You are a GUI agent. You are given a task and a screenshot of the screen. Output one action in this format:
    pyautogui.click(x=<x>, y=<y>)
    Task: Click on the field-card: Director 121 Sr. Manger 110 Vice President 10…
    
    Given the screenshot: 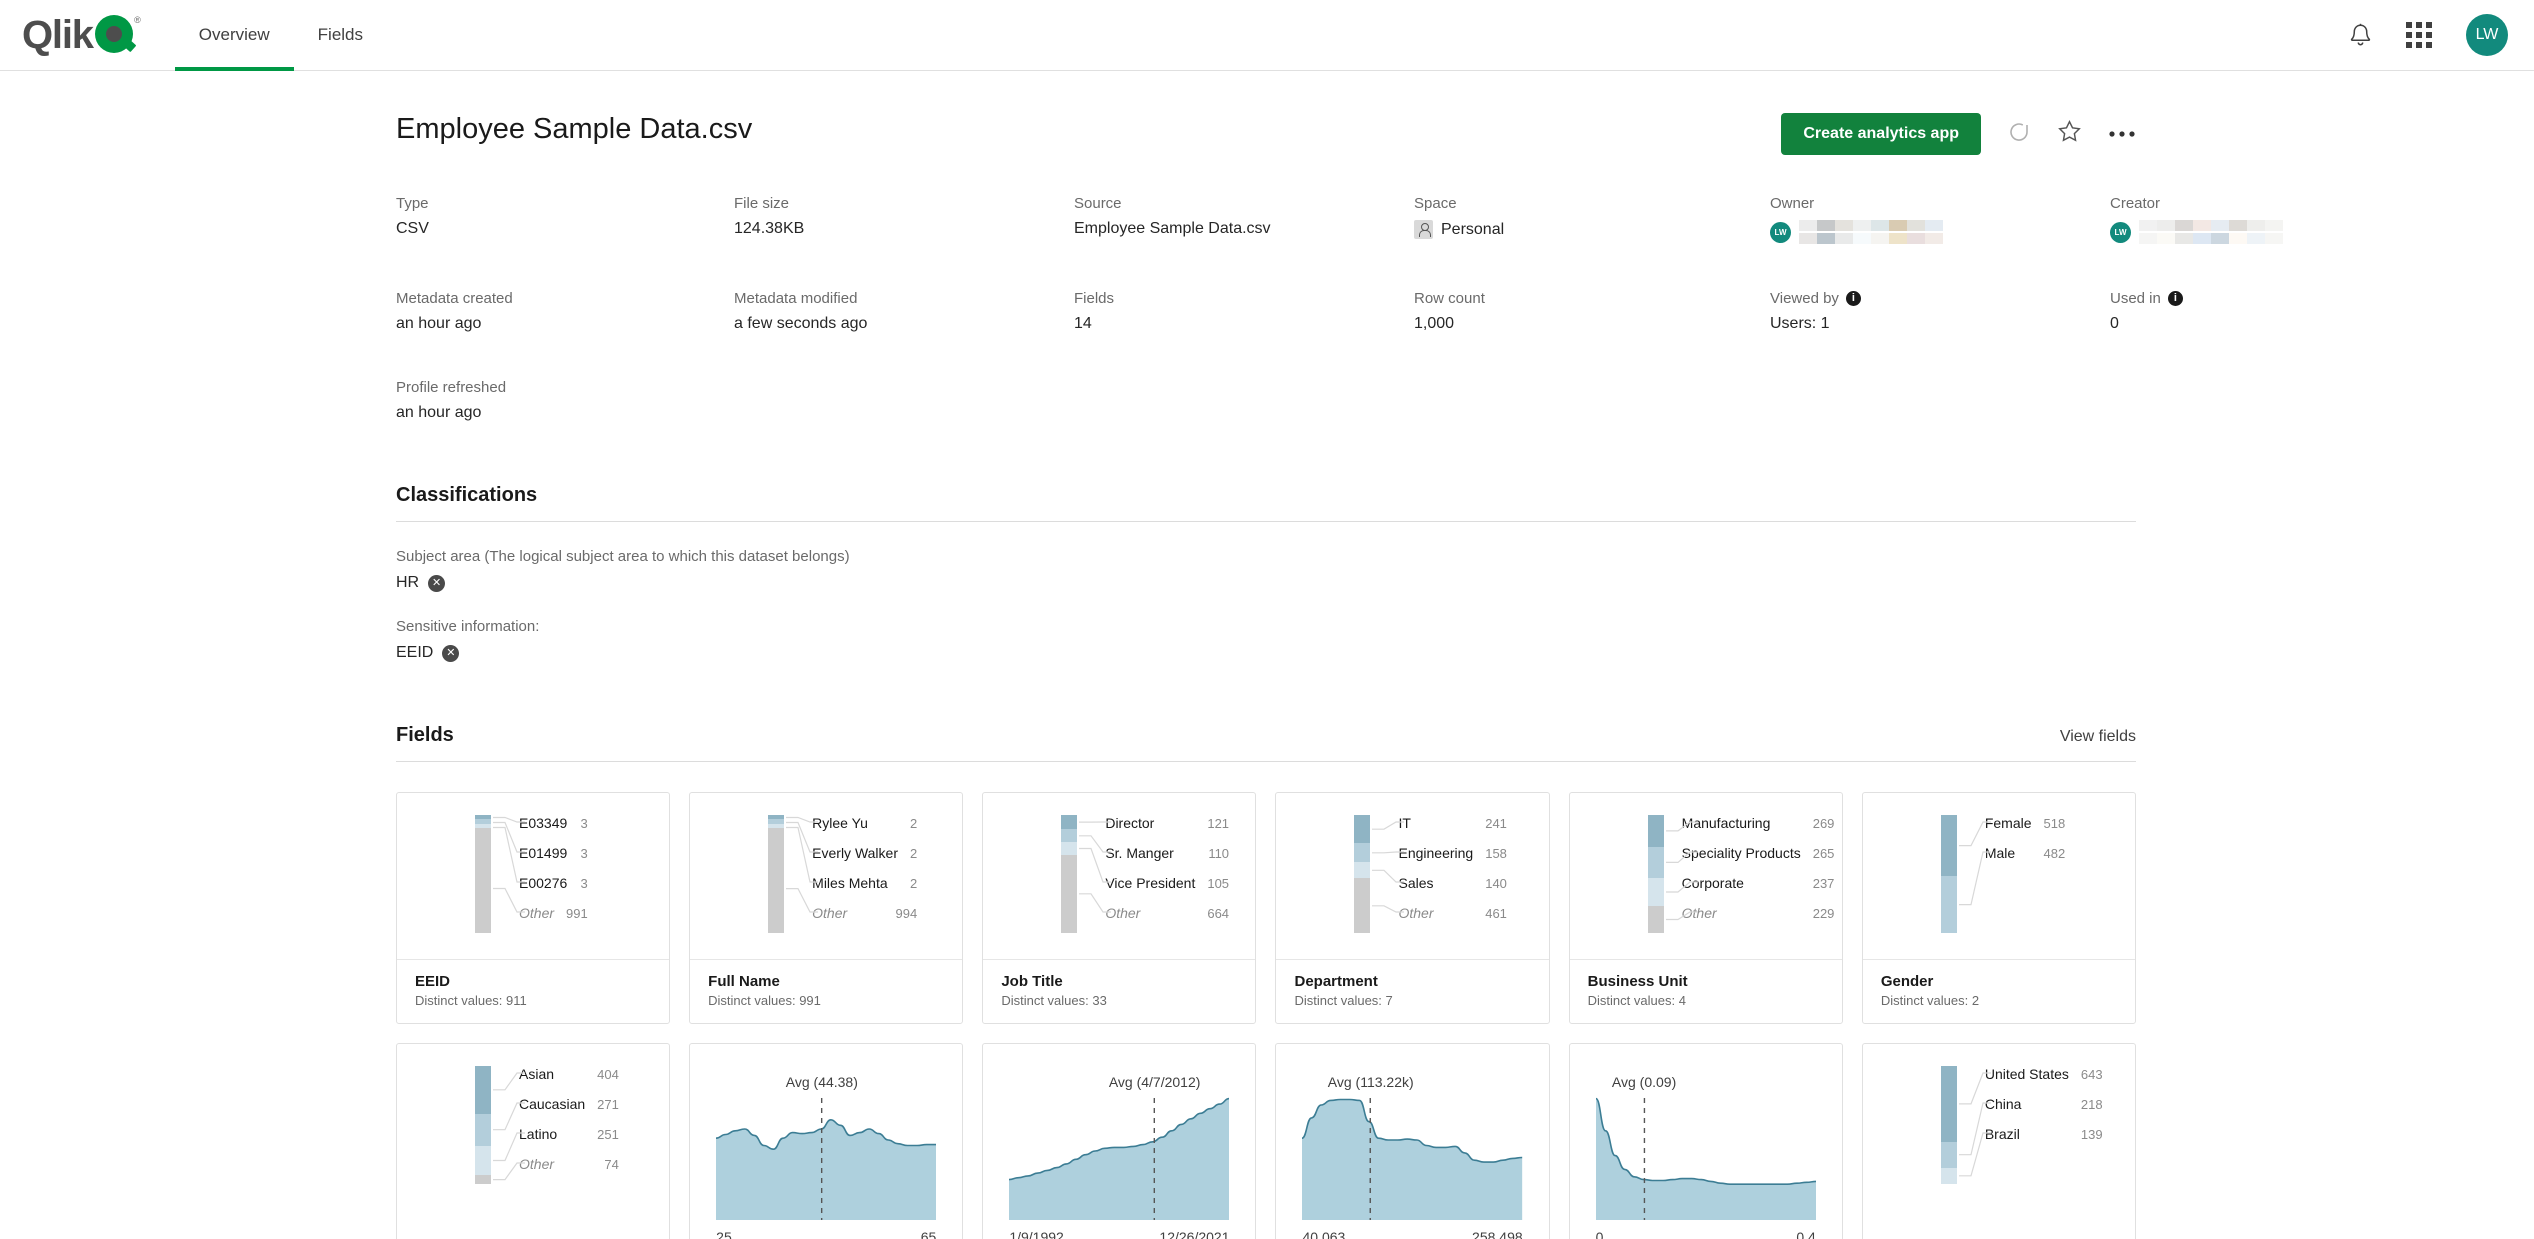 What is the action you would take?
    pyautogui.click(x=1119, y=908)
    